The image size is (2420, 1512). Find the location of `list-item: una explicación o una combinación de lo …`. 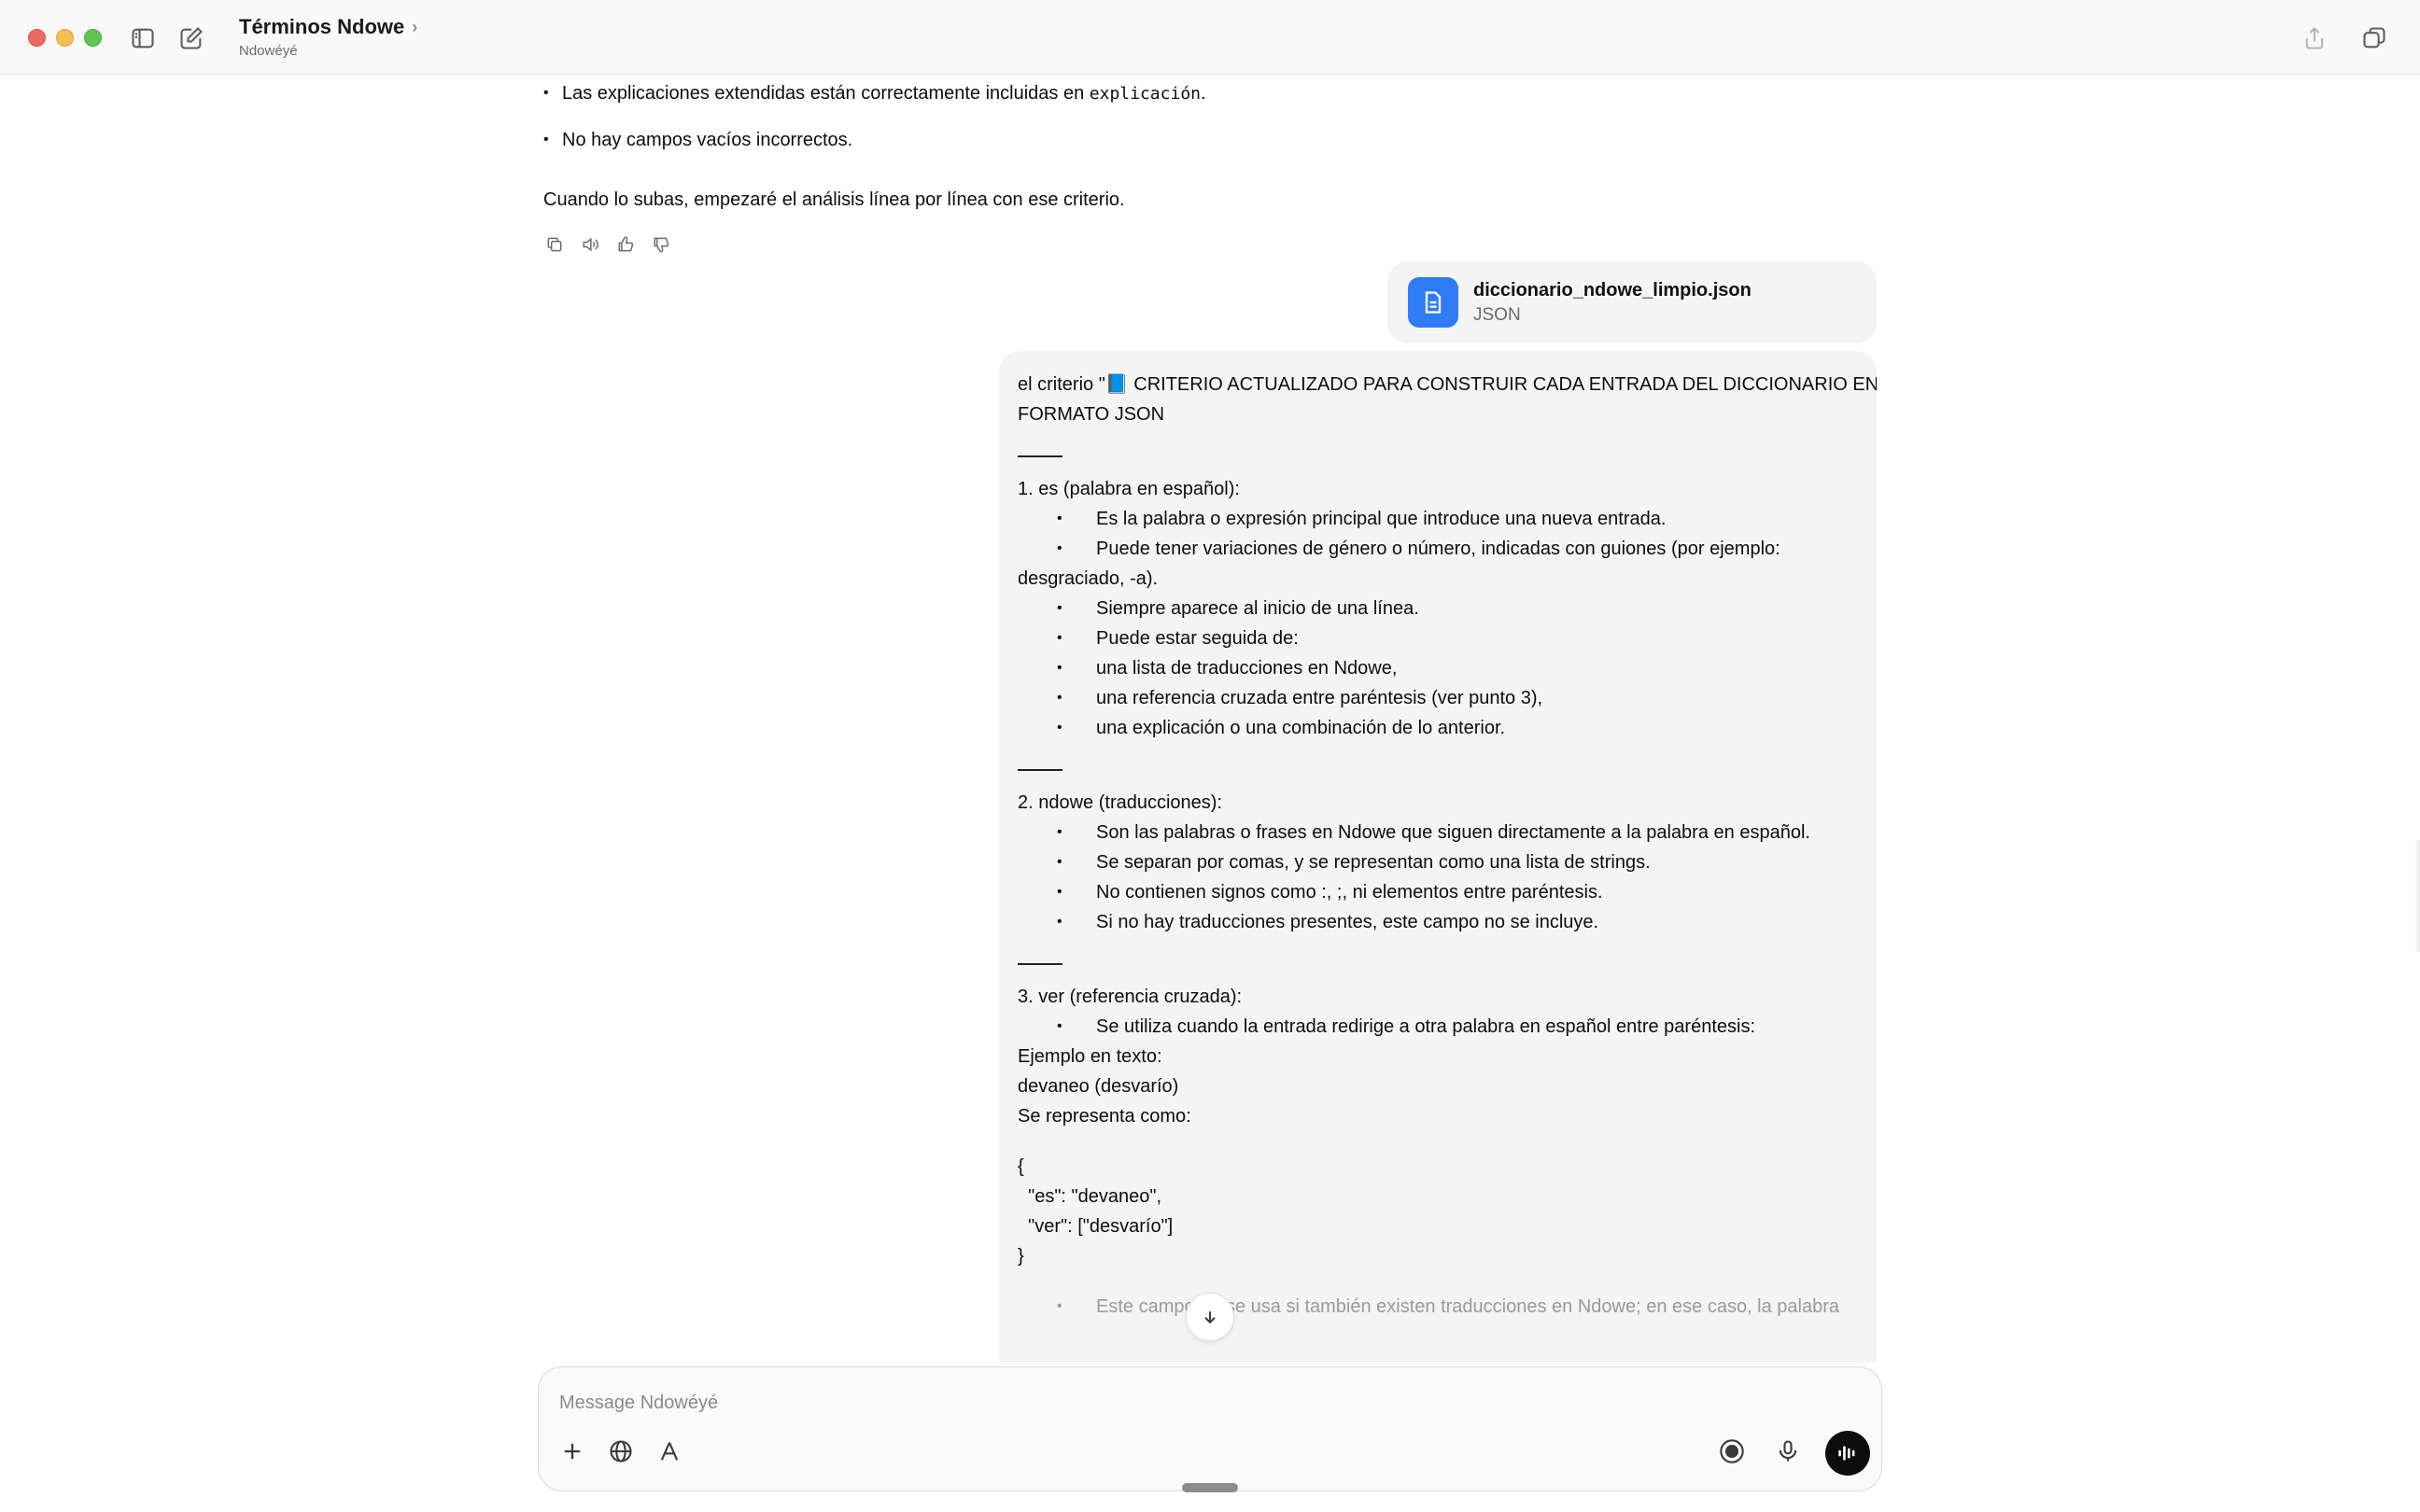

list-item: una explicación o una combinación de lo … is located at coordinates (1438, 728).